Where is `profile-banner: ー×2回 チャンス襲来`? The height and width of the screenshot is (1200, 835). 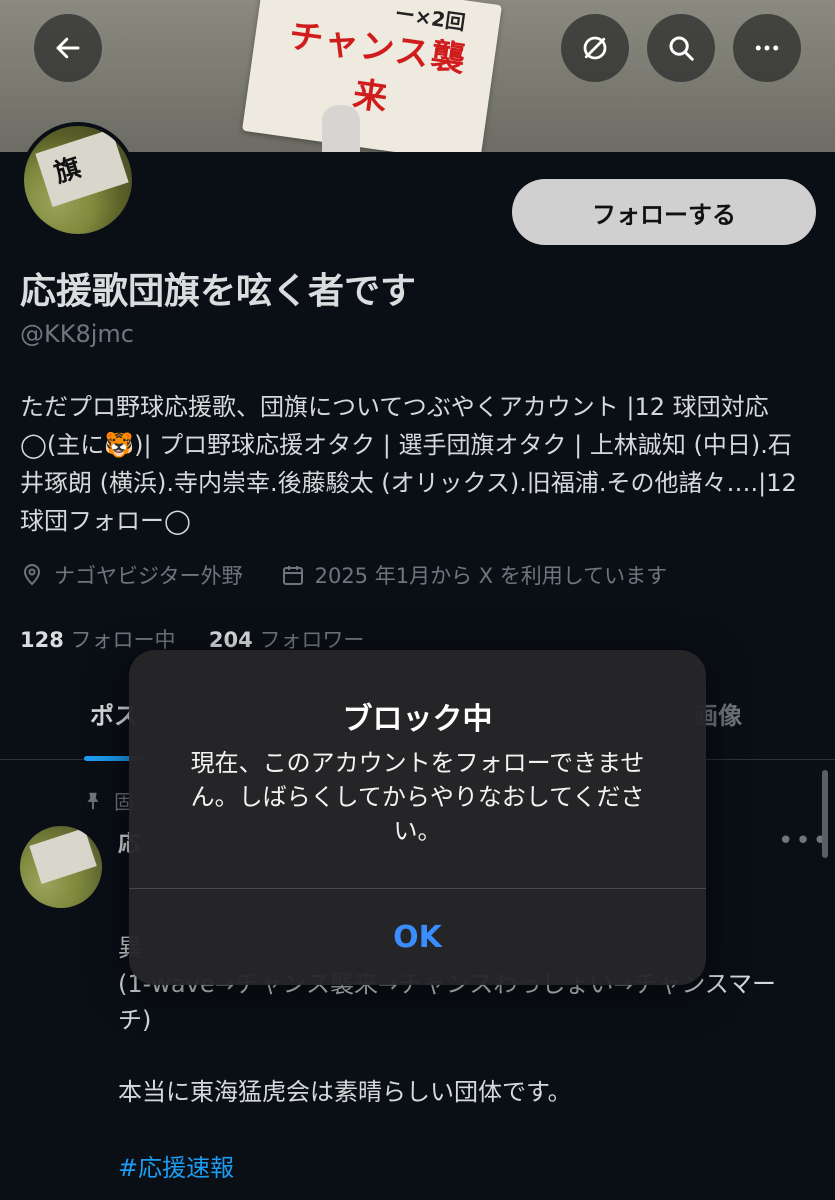
profile-banner: ー×2回 チャンス襲来 is located at coordinates (417, 76).